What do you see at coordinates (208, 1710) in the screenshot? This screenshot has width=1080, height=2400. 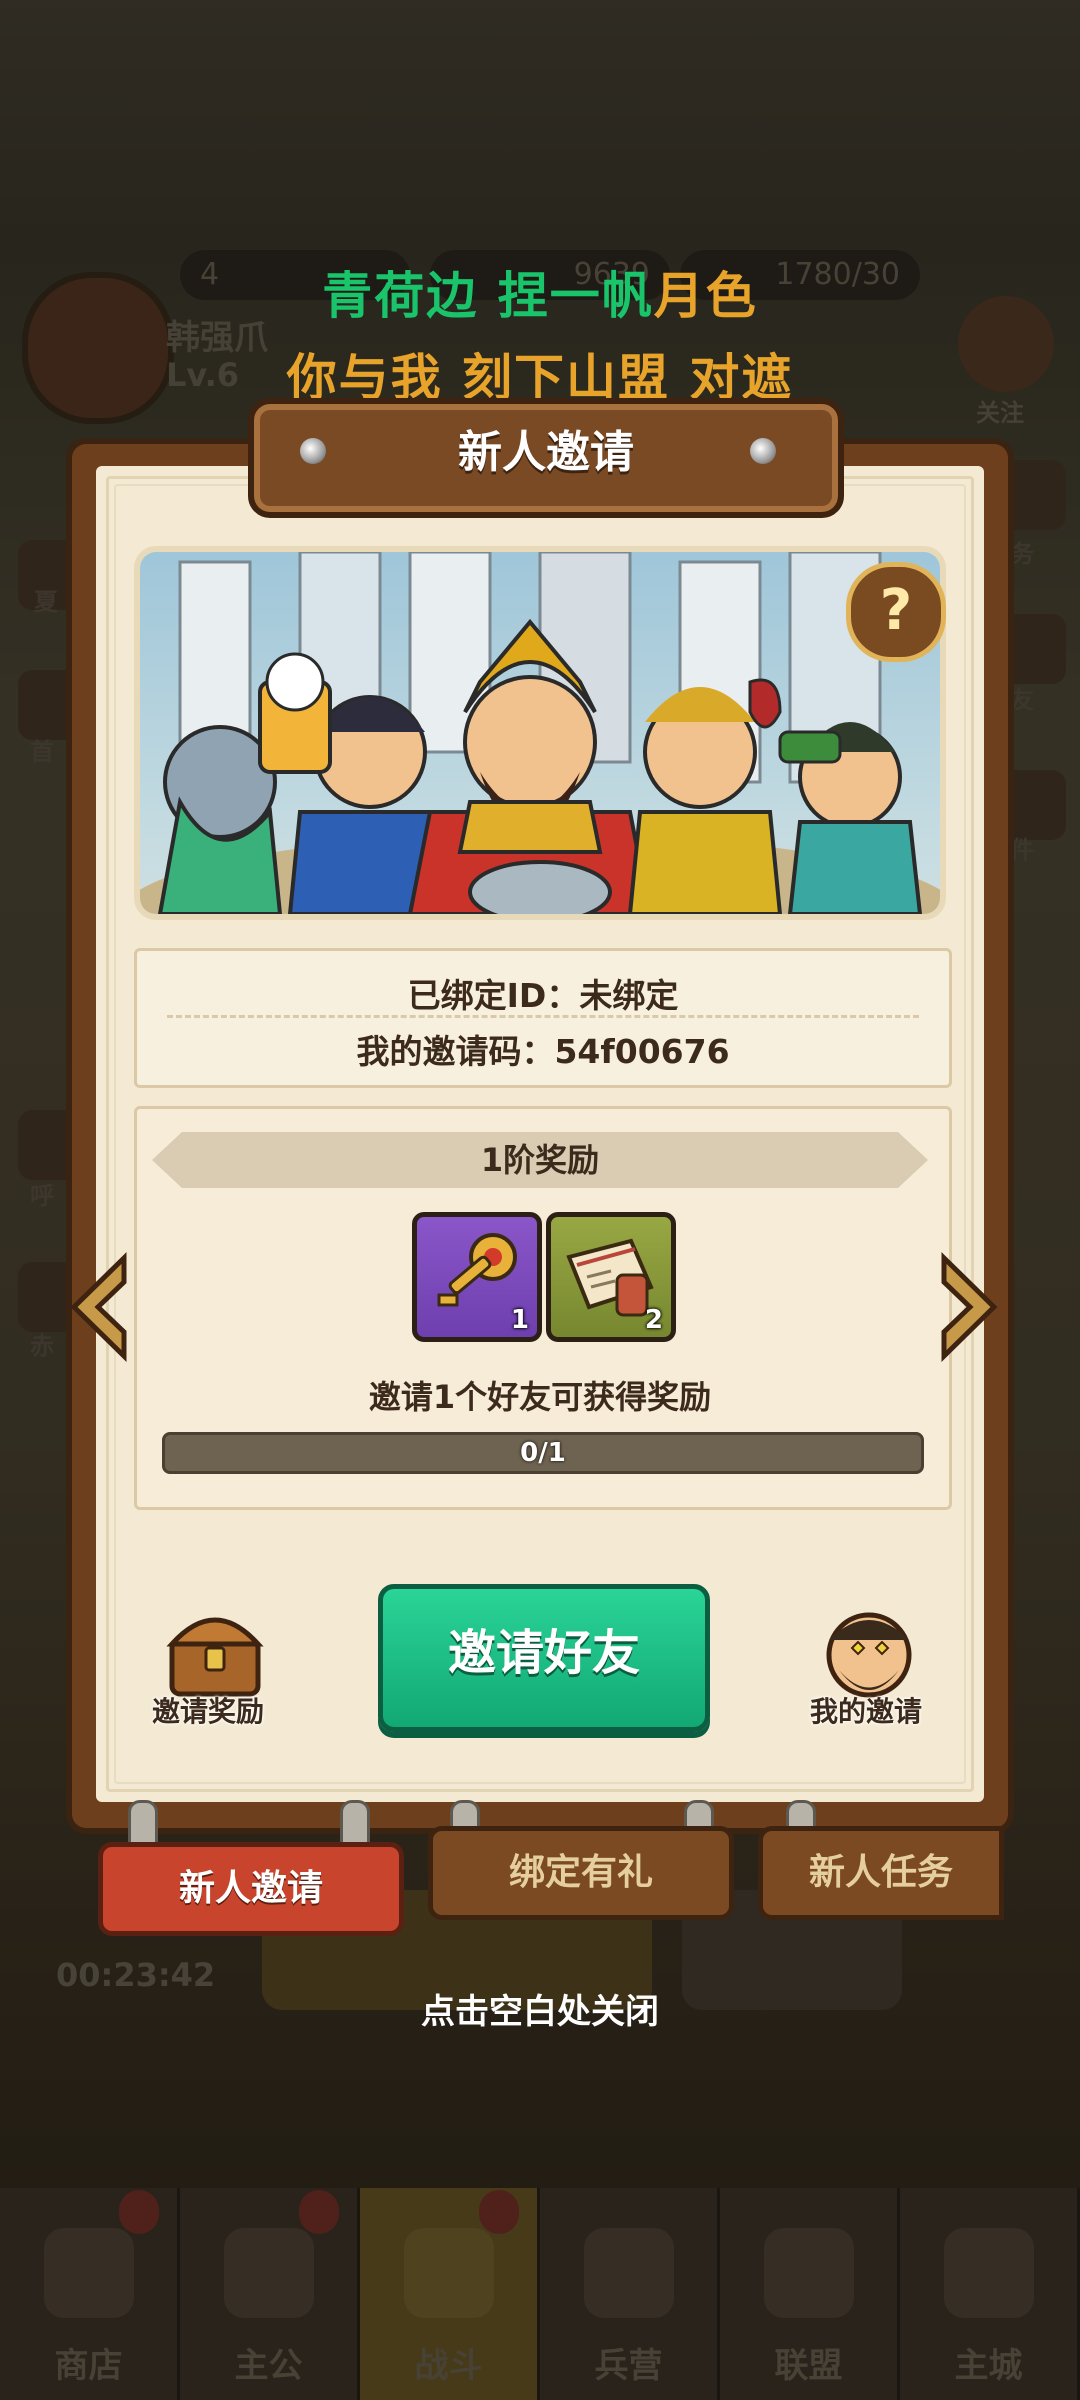 I see `invite-rewards-label: 邀请奖励` at bounding box center [208, 1710].